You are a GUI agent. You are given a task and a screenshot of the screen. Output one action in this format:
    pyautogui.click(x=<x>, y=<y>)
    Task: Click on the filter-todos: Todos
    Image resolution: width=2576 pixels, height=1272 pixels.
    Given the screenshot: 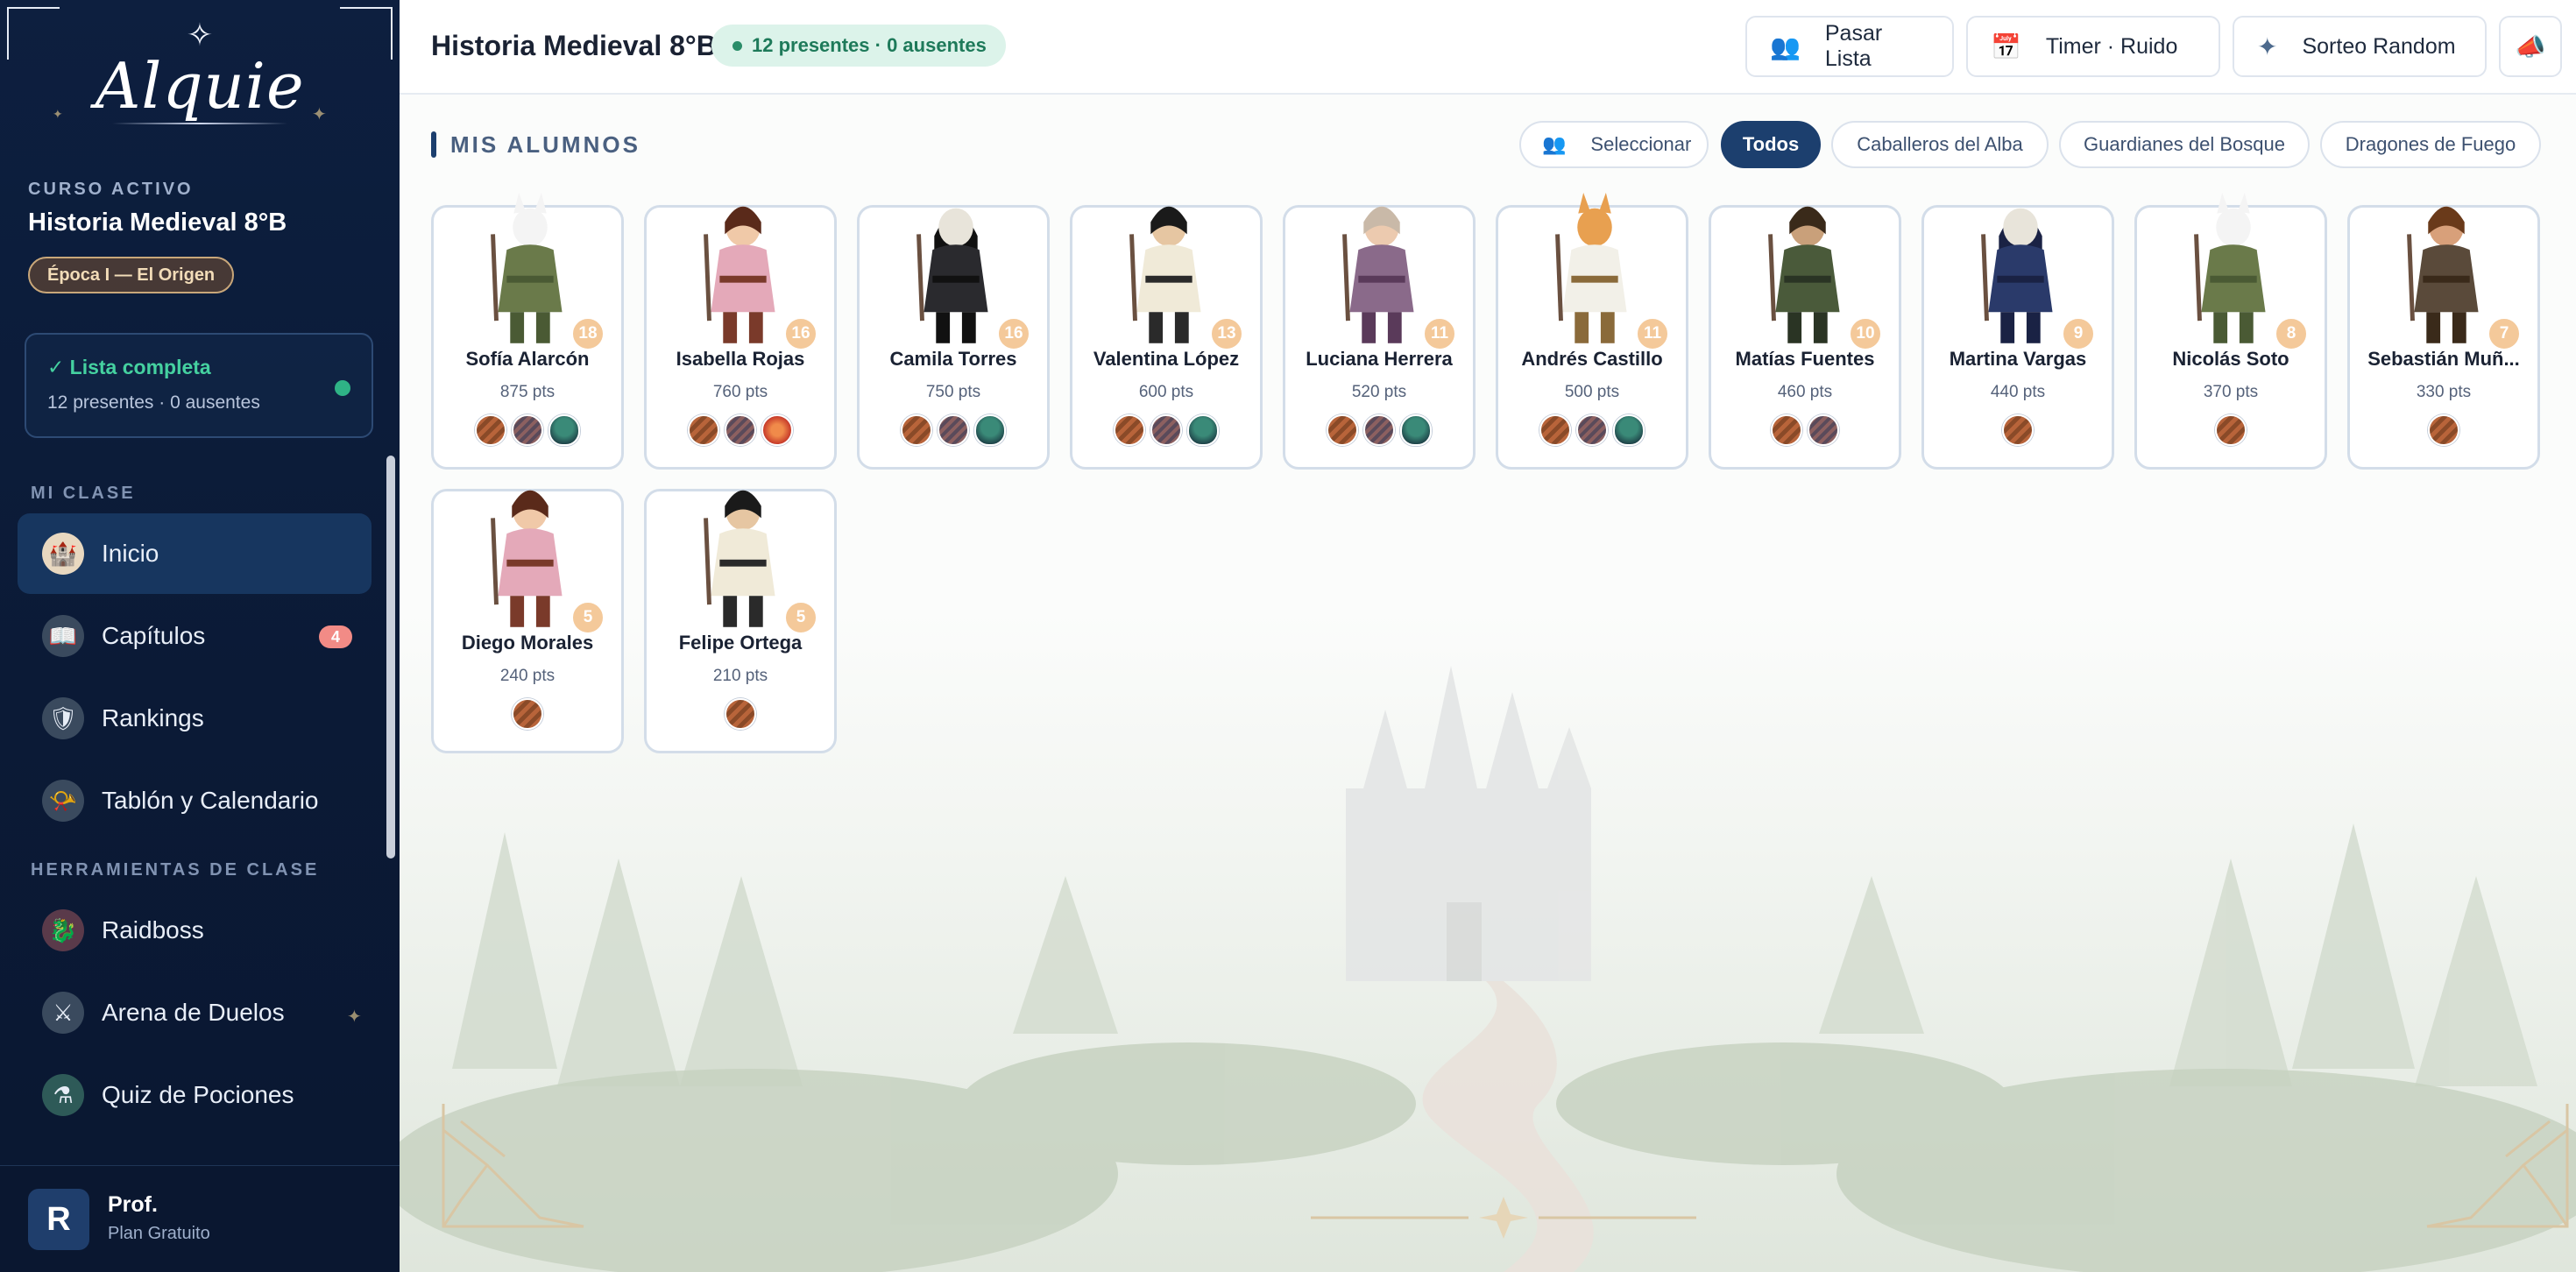 What is the action you would take?
    pyautogui.click(x=1771, y=144)
    